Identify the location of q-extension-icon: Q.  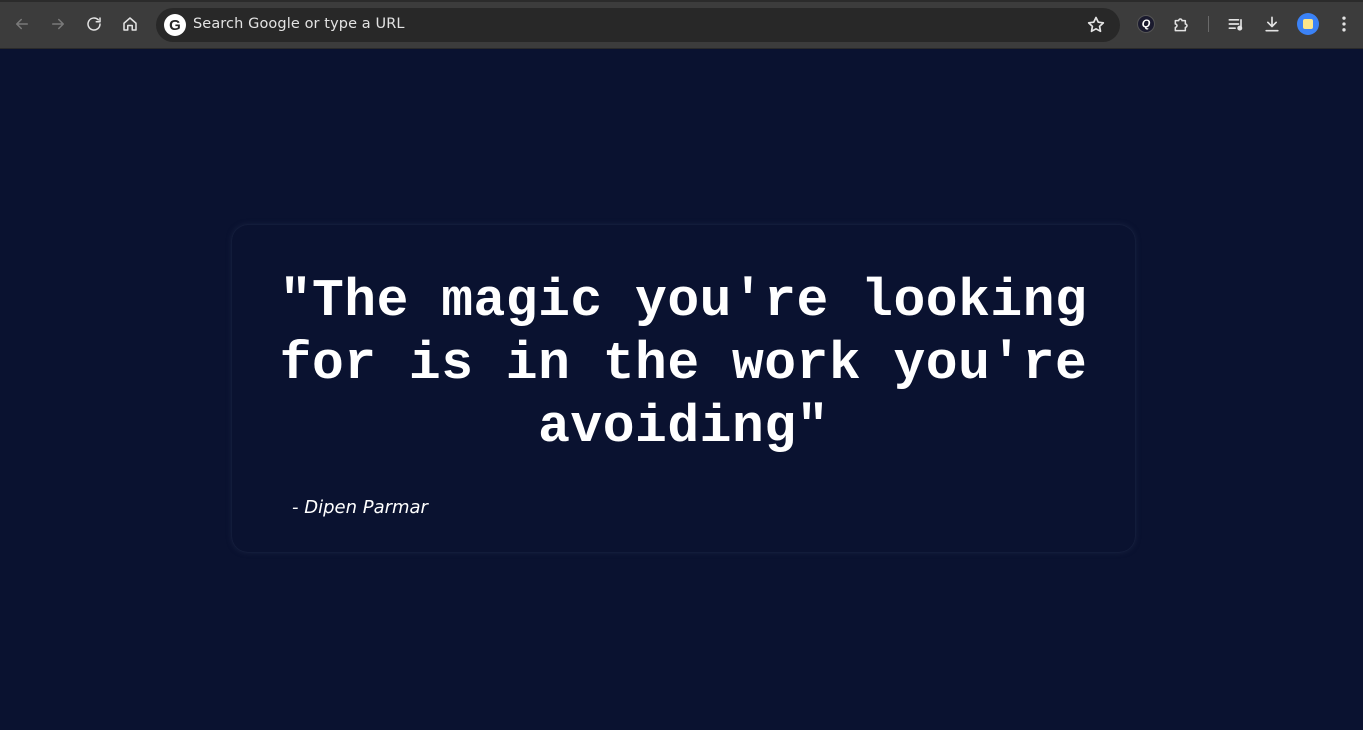
(1146, 24).